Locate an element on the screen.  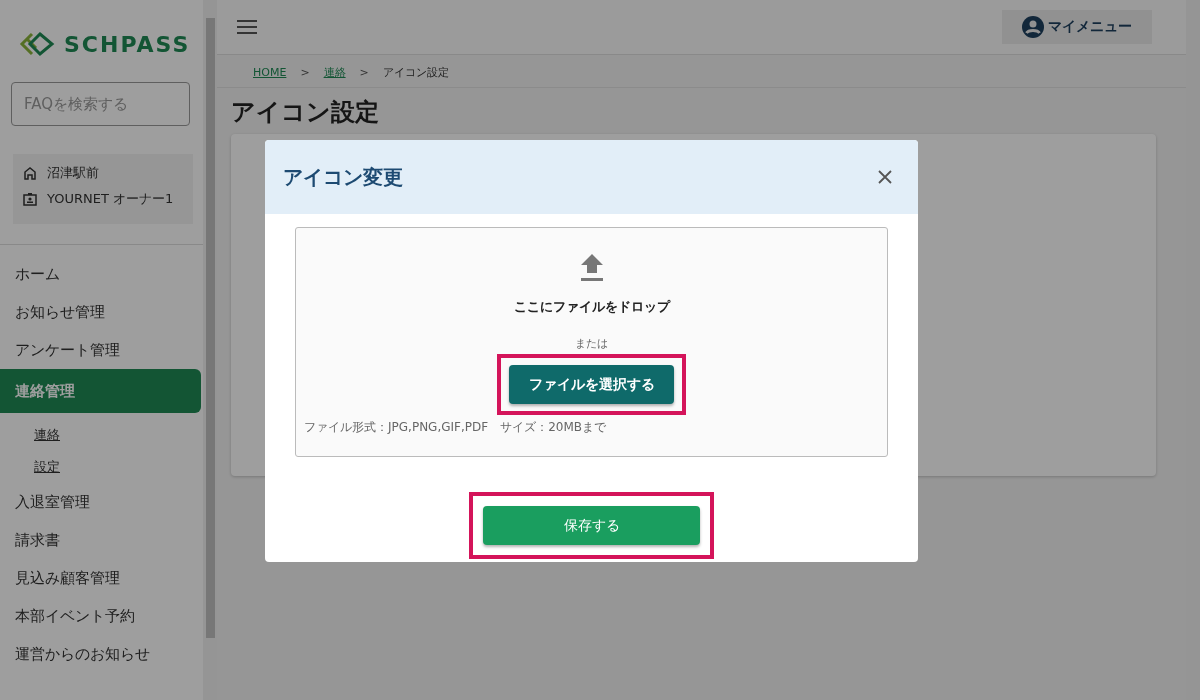
or-label: または is located at coordinates (591, 343).